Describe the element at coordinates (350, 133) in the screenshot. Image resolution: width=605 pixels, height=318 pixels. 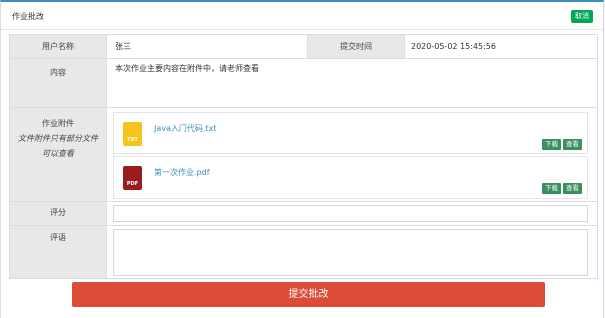
I see `attachment-item: TXT Java入门代码.txt 下载 查看` at that location.